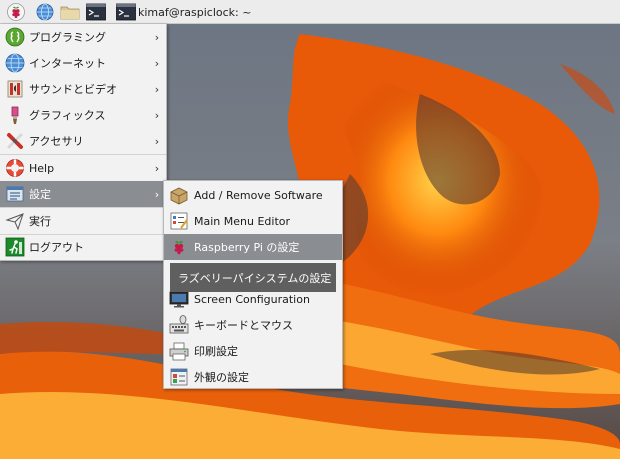  Describe the element at coordinates (67, 115) in the screenshot. I see `menu-item-label: グラフィックス` at that location.